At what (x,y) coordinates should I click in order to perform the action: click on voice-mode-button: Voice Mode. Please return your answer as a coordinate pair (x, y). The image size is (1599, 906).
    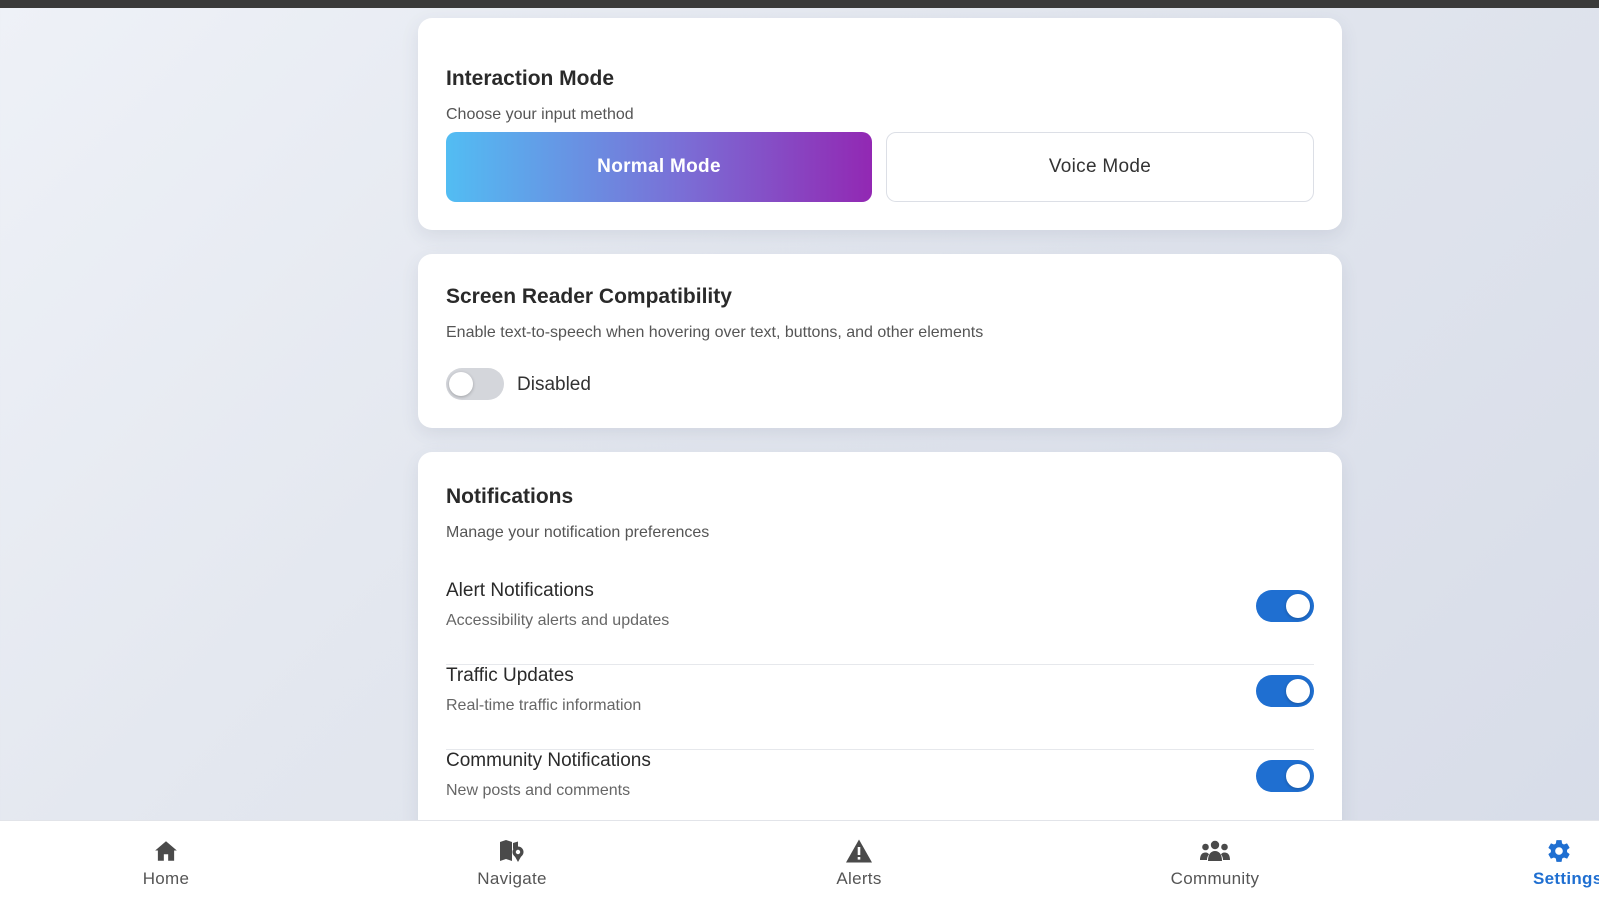
    Looking at the image, I should click on (1100, 167).